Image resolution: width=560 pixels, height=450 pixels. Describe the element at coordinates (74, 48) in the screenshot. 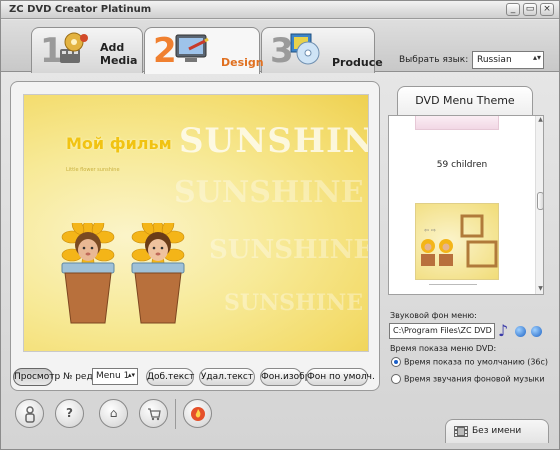

I see `film-reel-icon` at that location.